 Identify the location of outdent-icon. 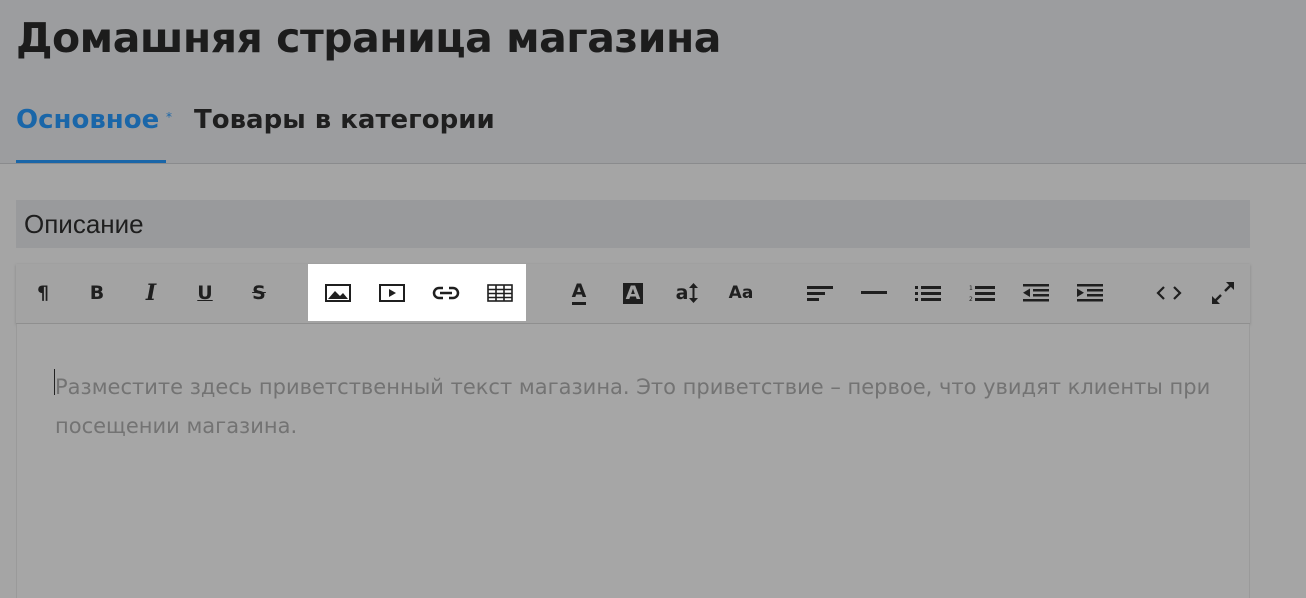
(1036, 293).